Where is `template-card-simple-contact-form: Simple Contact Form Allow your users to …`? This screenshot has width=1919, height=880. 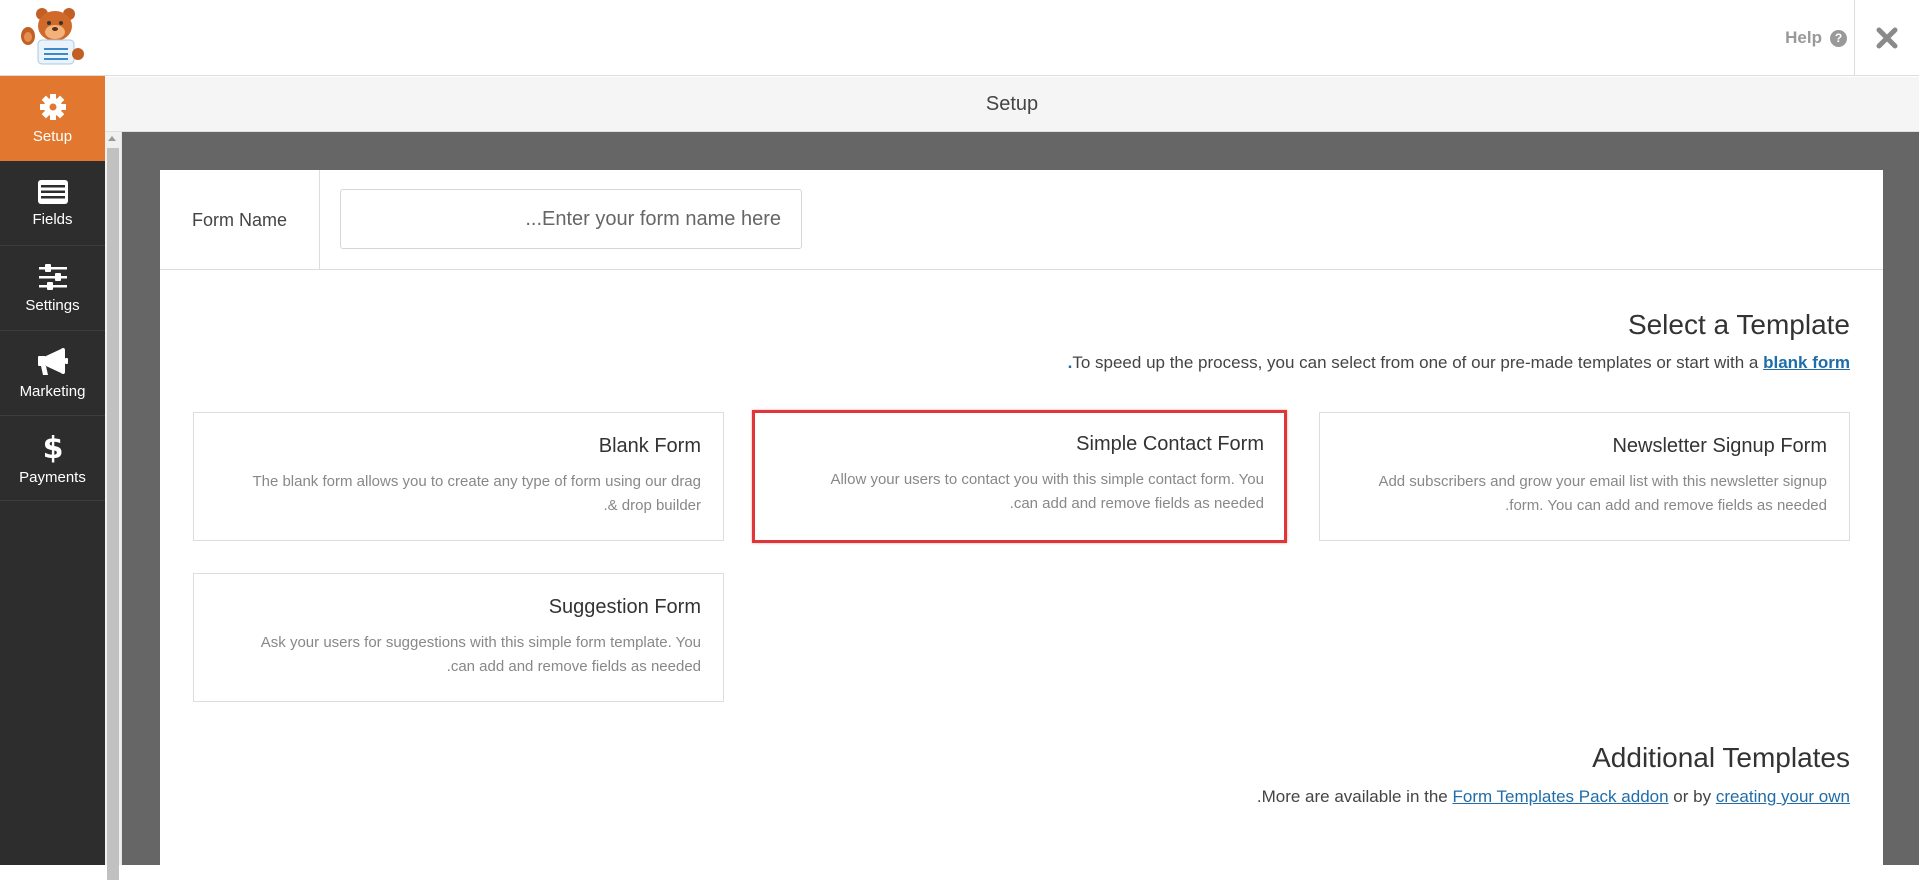 template-card-simple-contact-form: Simple Contact Form Allow your users to … is located at coordinates (1019, 476).